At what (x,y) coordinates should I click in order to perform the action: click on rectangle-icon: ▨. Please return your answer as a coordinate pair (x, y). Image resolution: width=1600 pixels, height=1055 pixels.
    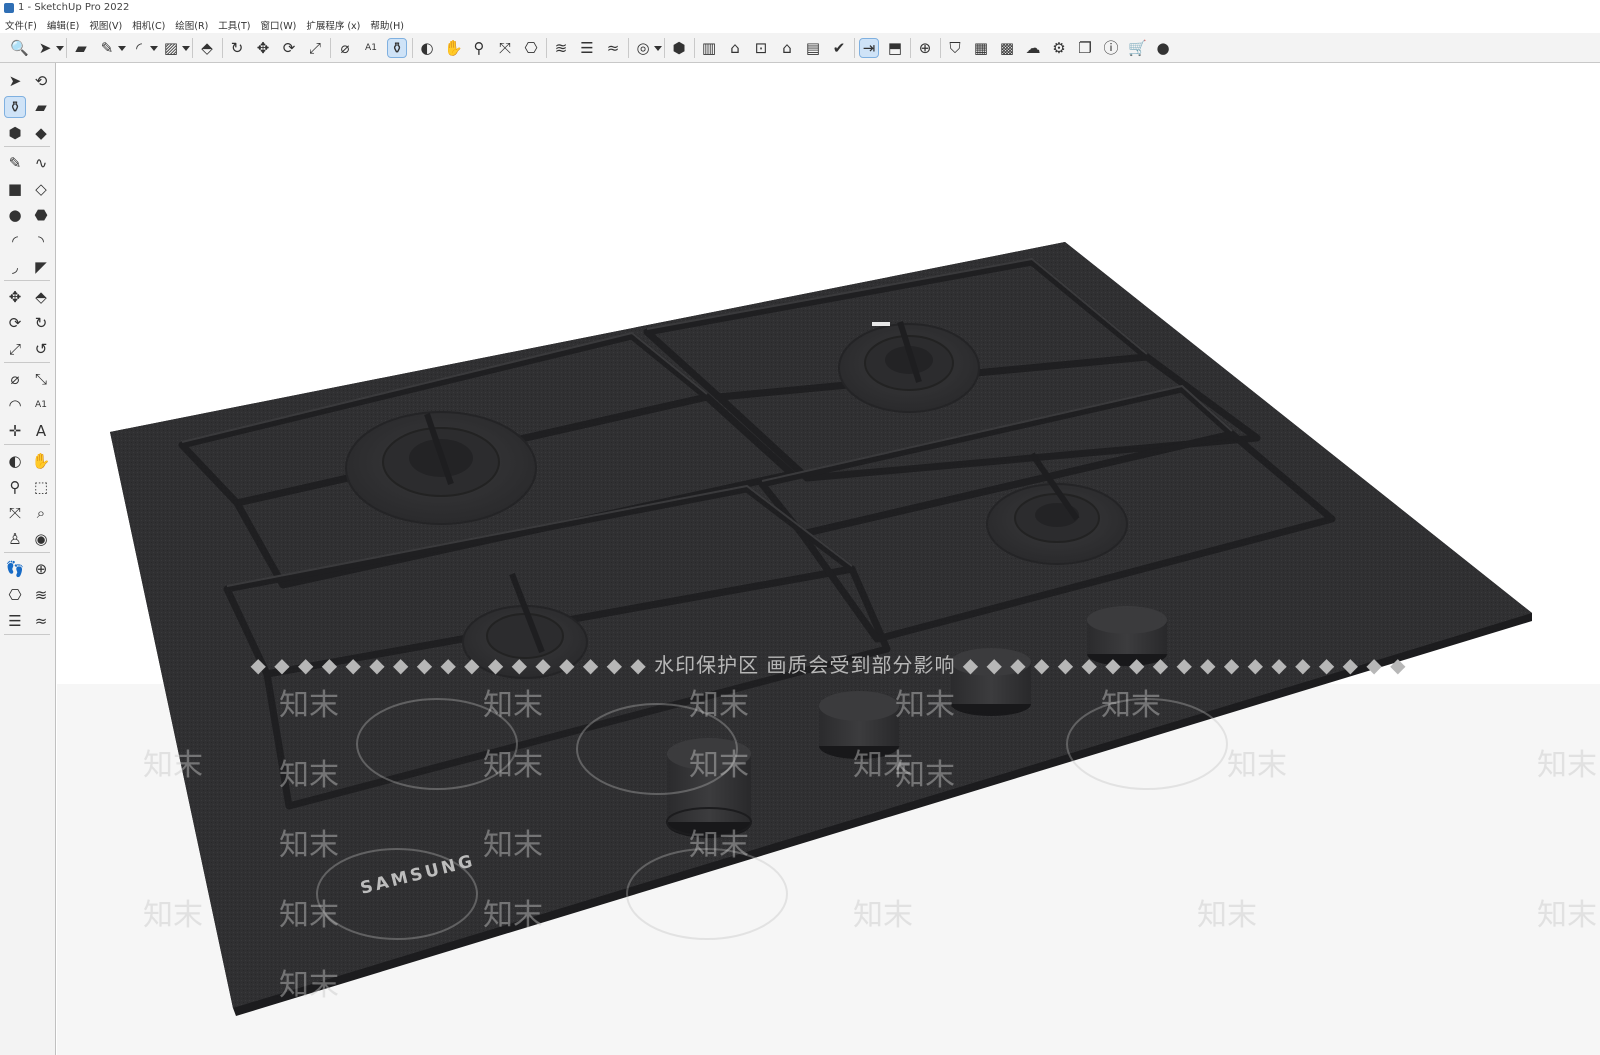
    Looking at the image, I should click on (171, 48).